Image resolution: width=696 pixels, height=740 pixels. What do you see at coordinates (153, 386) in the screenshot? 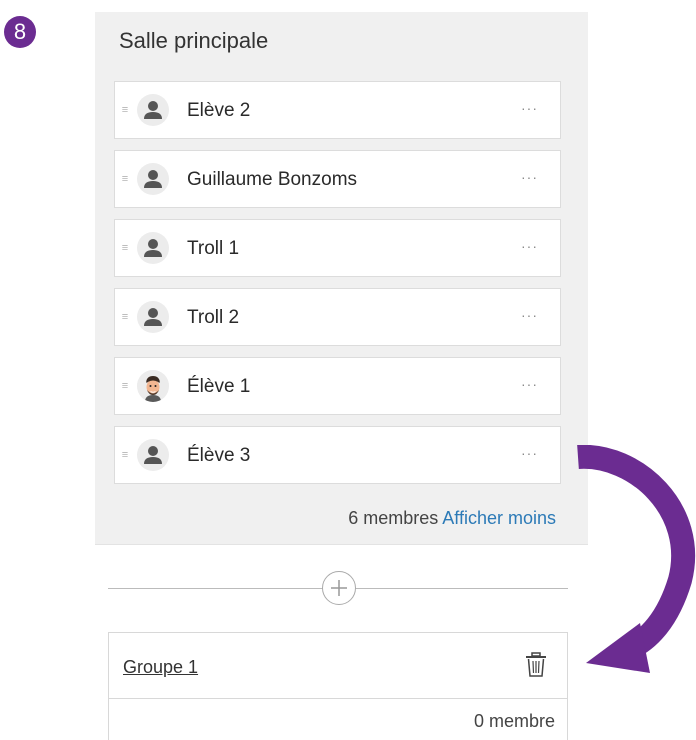
I see `emoji-avatar` at bounding box center [153, 386].